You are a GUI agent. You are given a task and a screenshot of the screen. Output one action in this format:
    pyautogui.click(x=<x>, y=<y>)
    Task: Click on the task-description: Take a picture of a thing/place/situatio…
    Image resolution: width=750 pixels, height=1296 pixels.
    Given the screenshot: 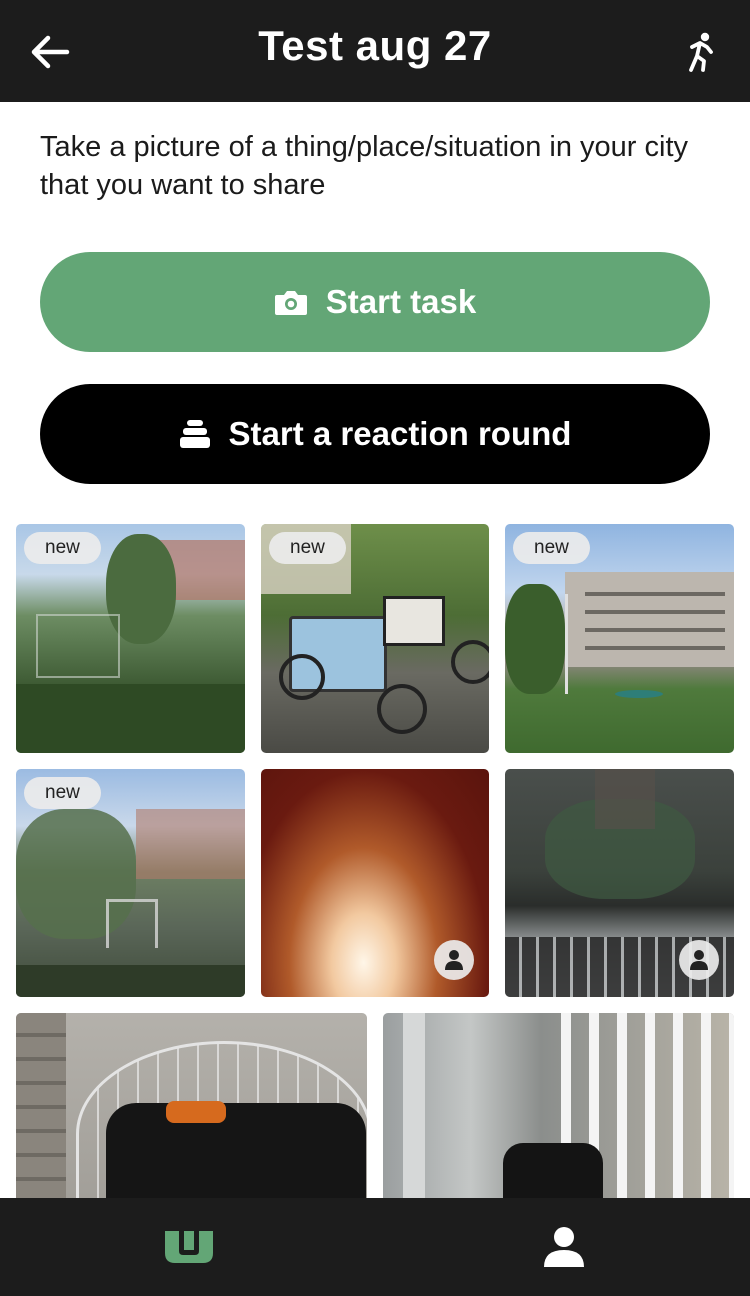 What is the action you would take?
    pyautogui.click(x=364, y=166)
    